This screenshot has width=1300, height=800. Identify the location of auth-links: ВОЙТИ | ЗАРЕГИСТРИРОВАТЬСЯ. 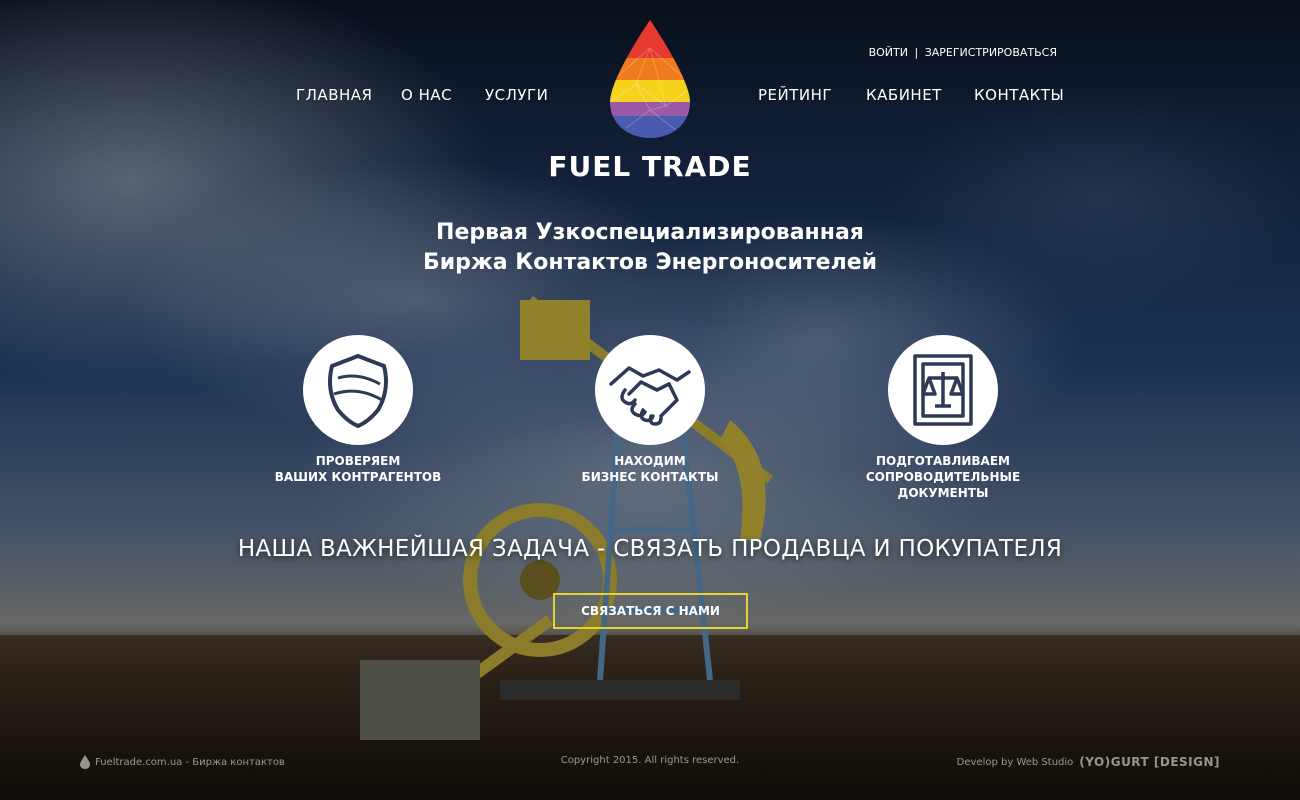
(963, 52).